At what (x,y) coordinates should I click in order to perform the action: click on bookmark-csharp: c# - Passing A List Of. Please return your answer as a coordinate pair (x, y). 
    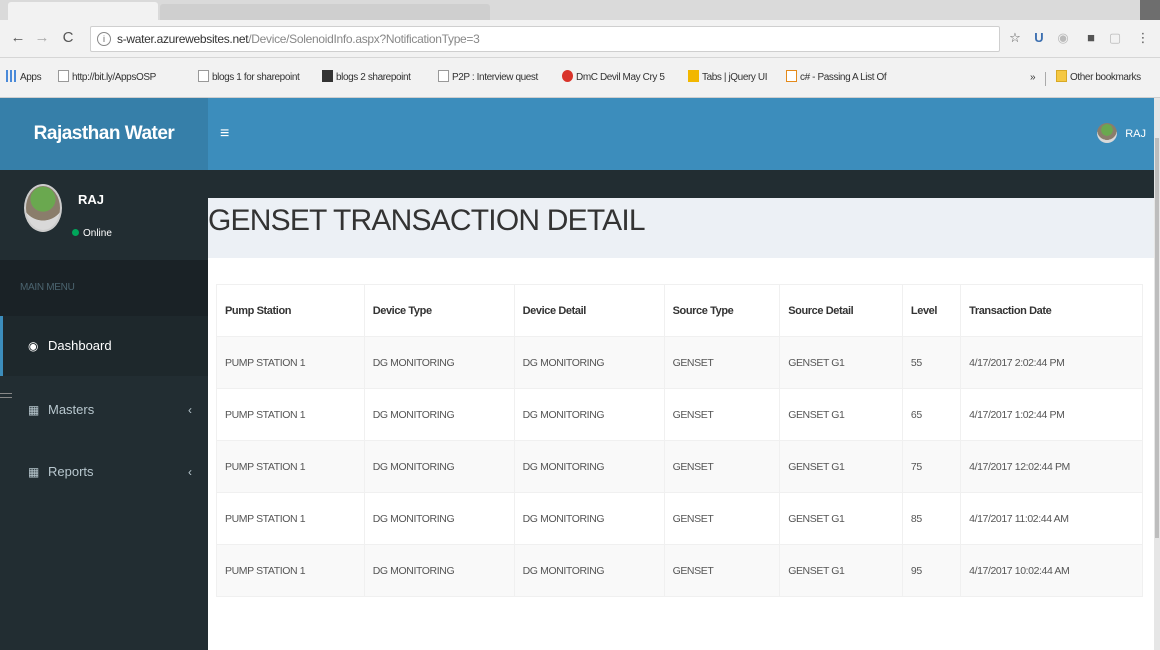
    Looking at the image, I should click on (836, 78).